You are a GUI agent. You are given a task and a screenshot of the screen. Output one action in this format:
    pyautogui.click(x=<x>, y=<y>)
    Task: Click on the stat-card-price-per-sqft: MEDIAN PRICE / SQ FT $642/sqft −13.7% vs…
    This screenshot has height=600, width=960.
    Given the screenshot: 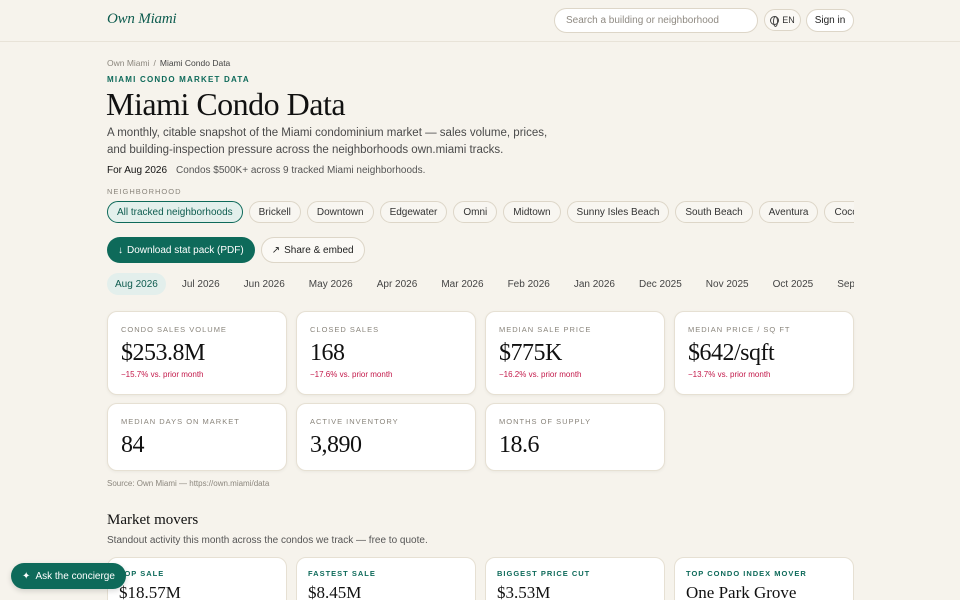 What is the action you would take?
    pyautogui.click(x=764, y=353)
    